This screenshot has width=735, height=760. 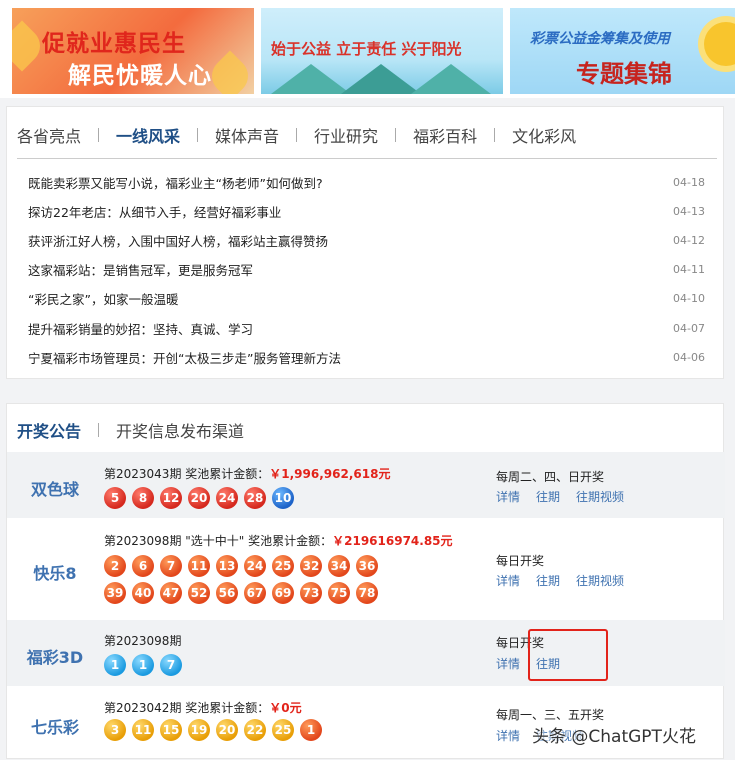 What do you see at coordinates (49, 430) in the screenshot?
I see `tab-draw-announcement: 开奖公告` at bounding box center [49, 430].